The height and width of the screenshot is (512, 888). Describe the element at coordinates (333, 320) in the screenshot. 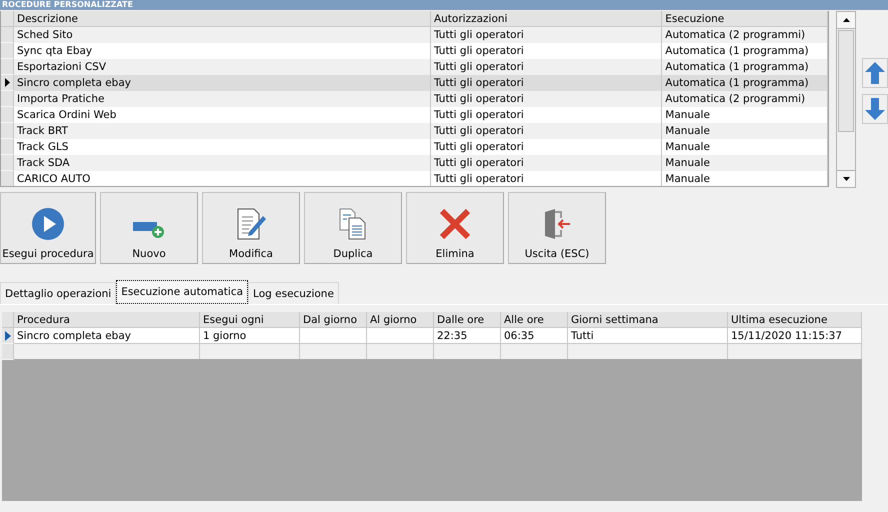

I see `column-header: Dal giorno` at that location.